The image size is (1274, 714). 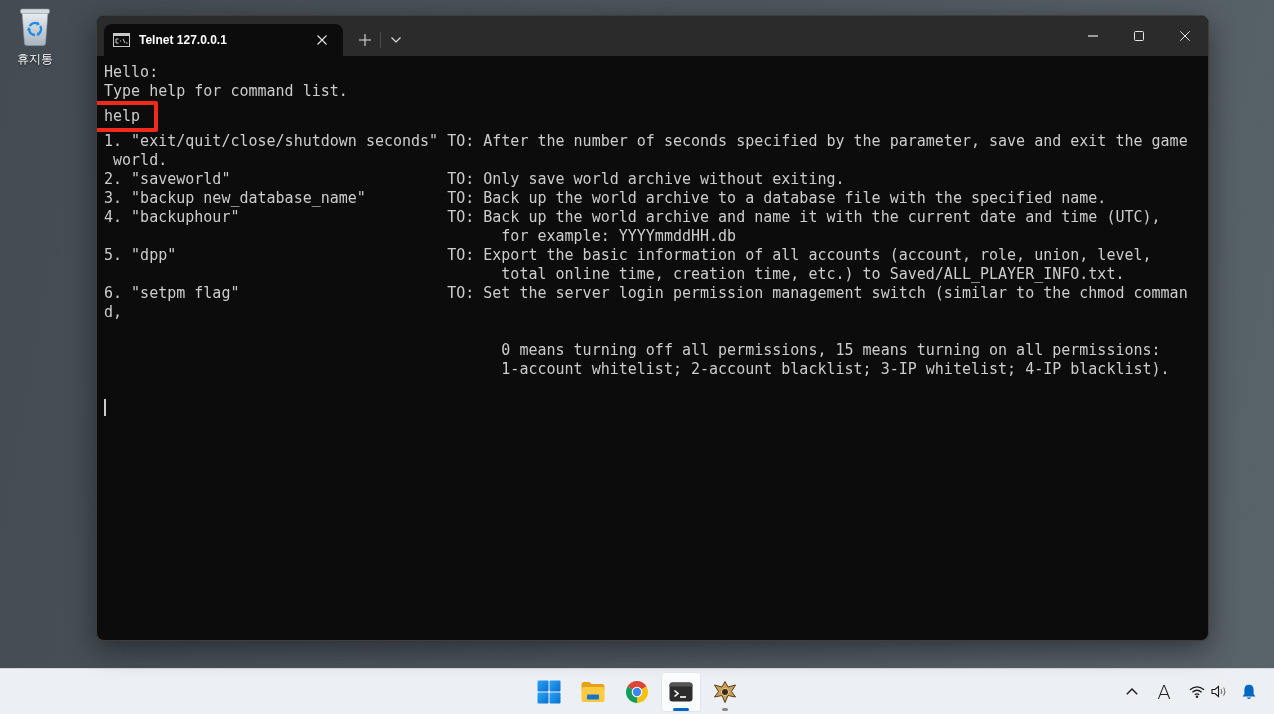 I want to click on terminal-line: Type help for command list., so click(x=226, y=91).